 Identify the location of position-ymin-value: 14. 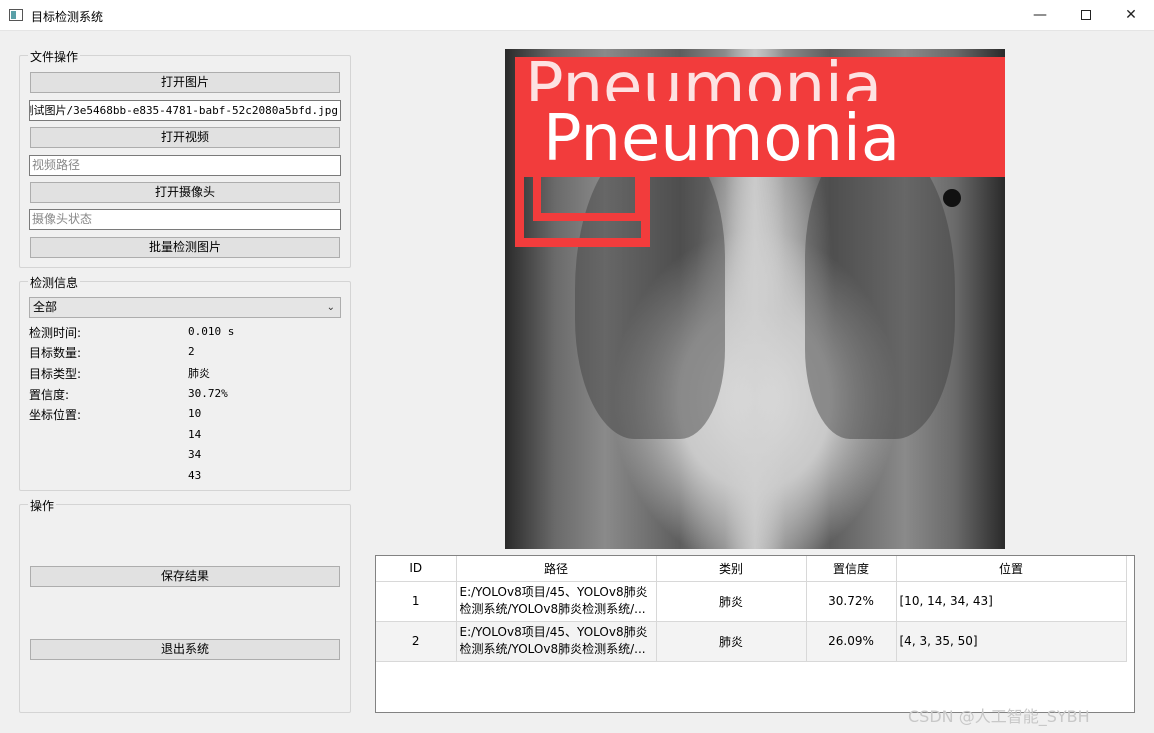
(195, 434).